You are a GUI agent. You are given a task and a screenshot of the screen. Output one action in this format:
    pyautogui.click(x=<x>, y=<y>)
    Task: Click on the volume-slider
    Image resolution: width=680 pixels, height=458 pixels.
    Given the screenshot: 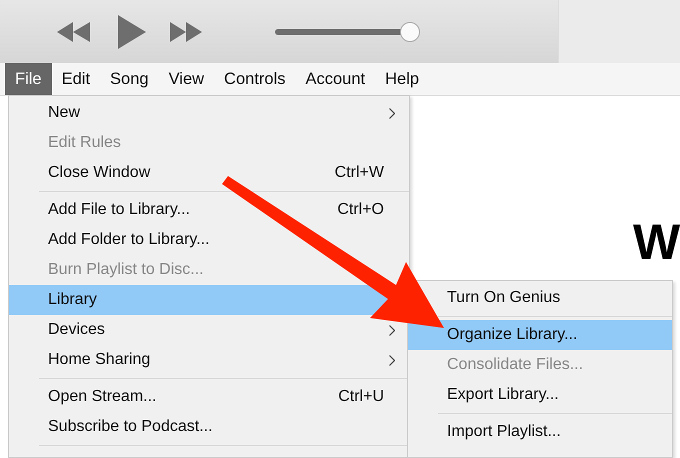 What is the action you would take?
    pyautogui.click(x=347, y=32)
    